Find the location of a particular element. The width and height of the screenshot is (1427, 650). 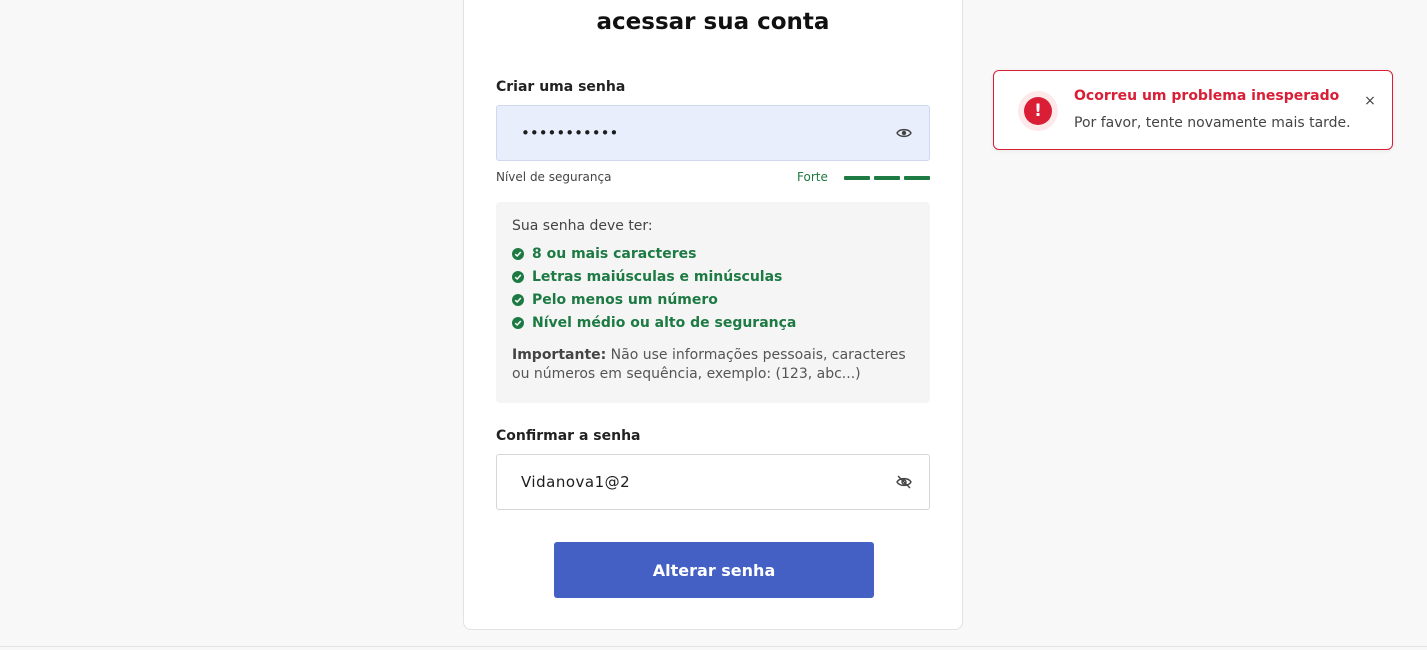

rule-text: 8 ou mais caracteres is located at coordinates (614, 253).